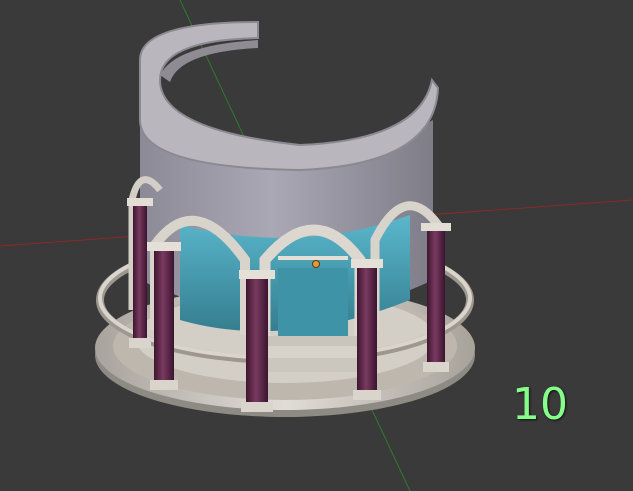 Image resolution: width=633 pixels, height=491 pixels. What do you see at coordinates (314, 354) in the screenshot?
I see `entrance-steps` at bounding box center [314, 354].